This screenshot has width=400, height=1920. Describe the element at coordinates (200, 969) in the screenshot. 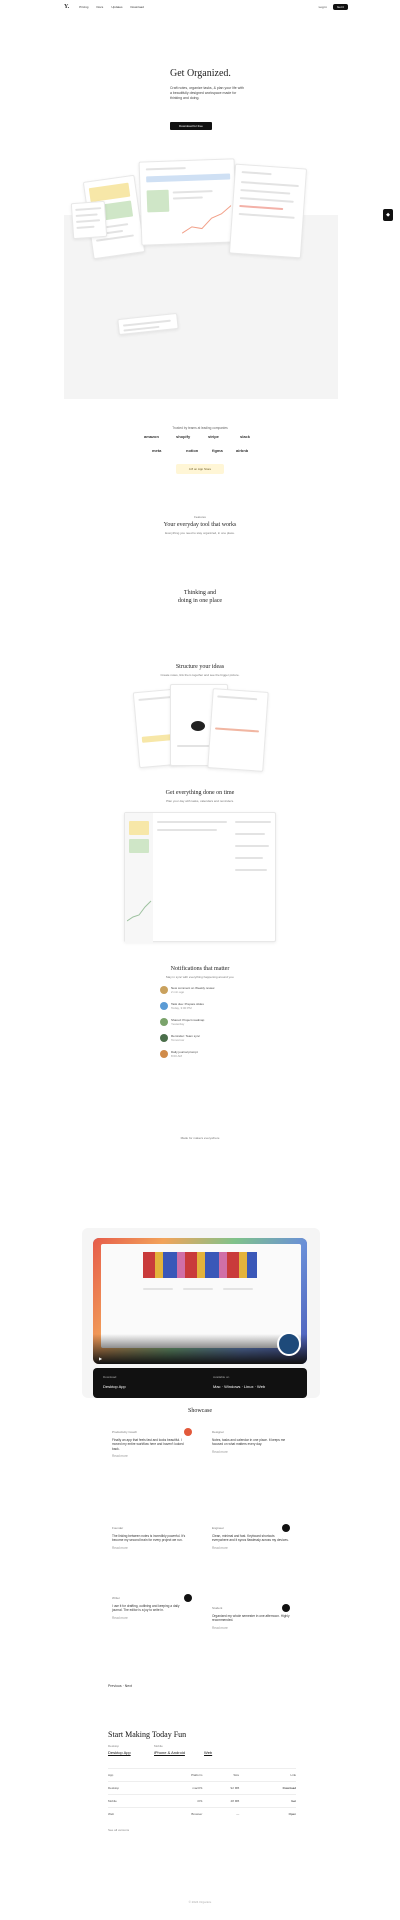

I see `section-title-notifications: Notifications that matter` at that location.